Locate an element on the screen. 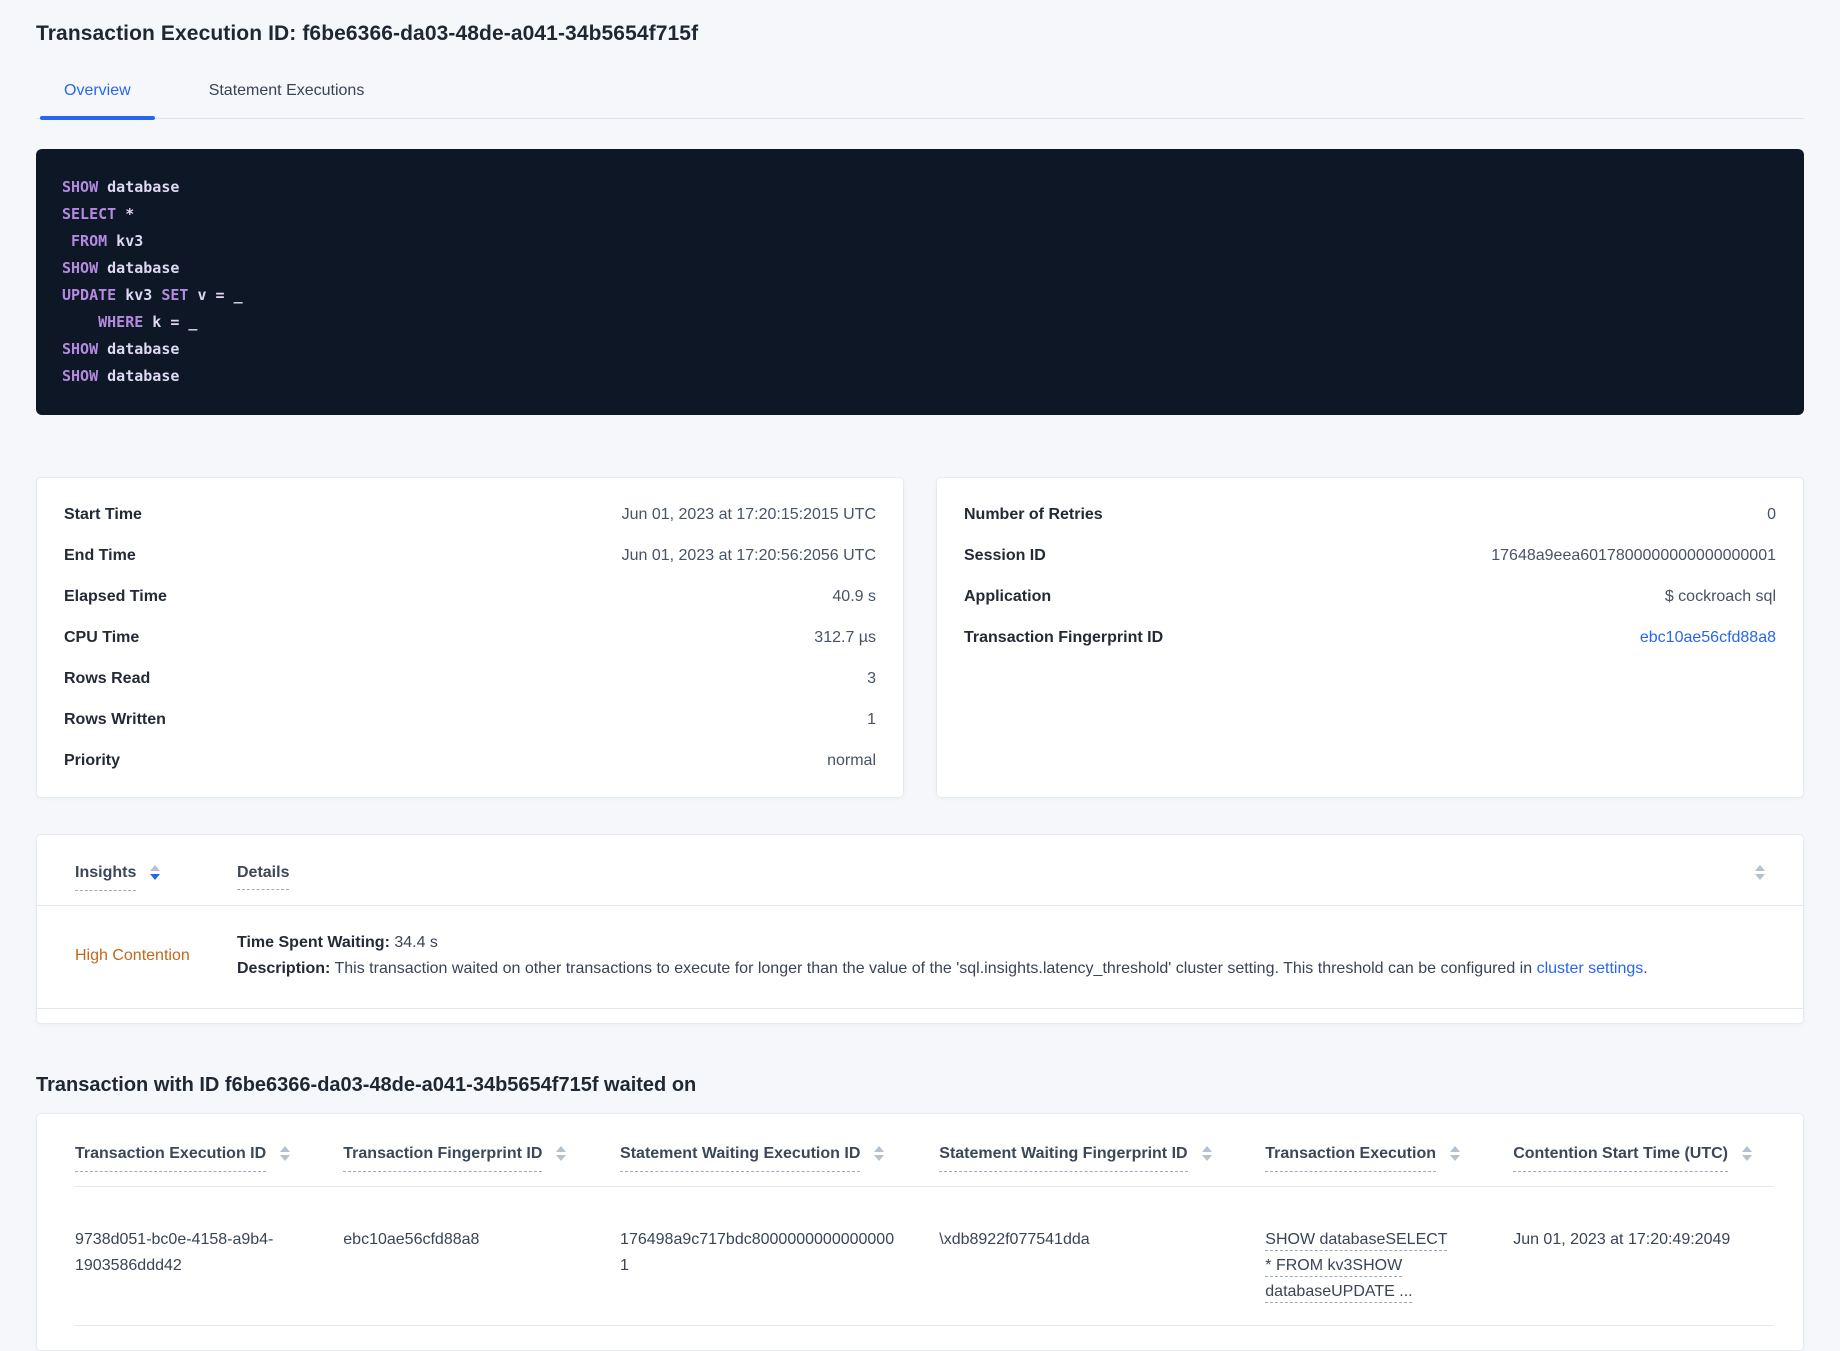  summary-row: Elapsed Time 40.9 s is located at coordinates (470, 596).